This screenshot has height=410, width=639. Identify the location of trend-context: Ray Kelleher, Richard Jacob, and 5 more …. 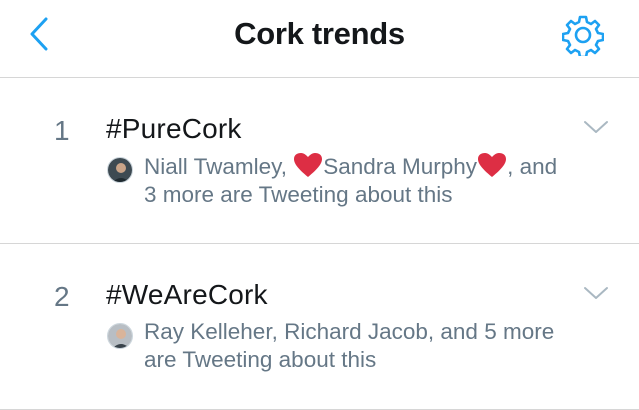
(384, 346).